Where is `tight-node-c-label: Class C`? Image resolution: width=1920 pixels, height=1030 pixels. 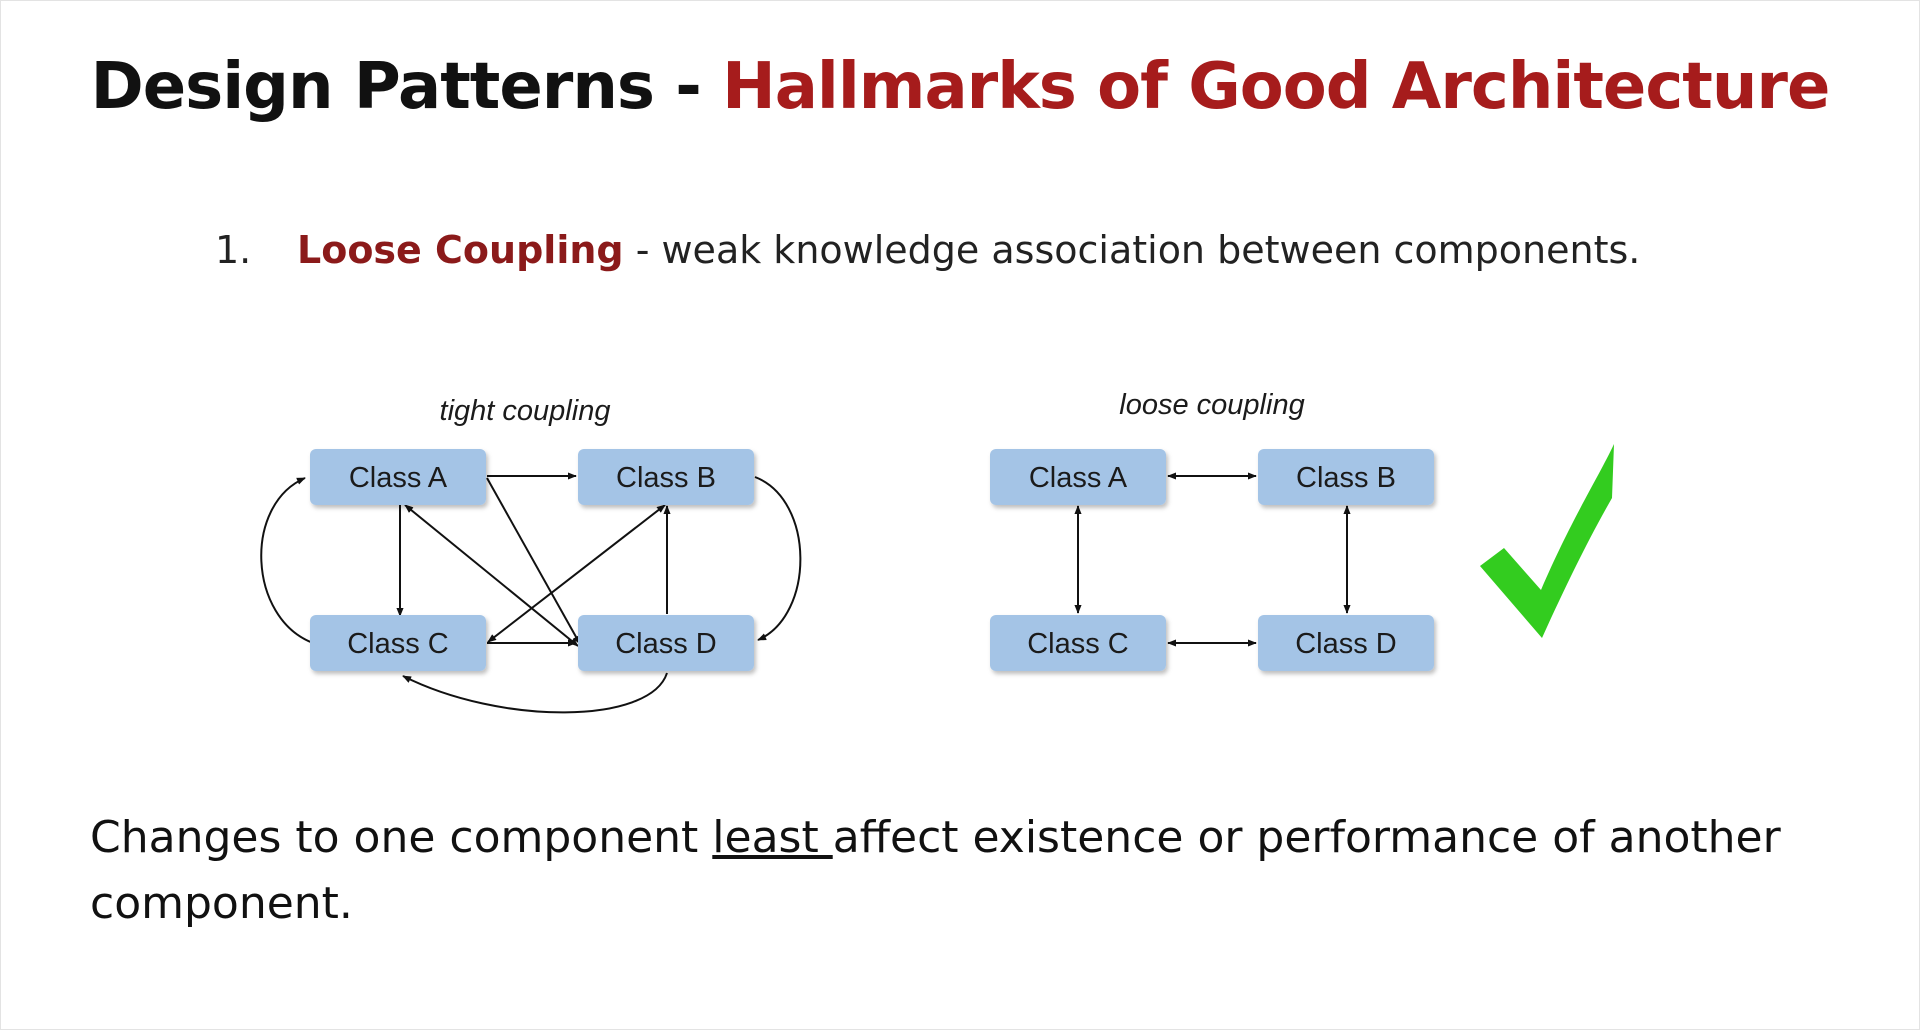
tight-node-c-label: Class C is located at coordinates (398, 644).